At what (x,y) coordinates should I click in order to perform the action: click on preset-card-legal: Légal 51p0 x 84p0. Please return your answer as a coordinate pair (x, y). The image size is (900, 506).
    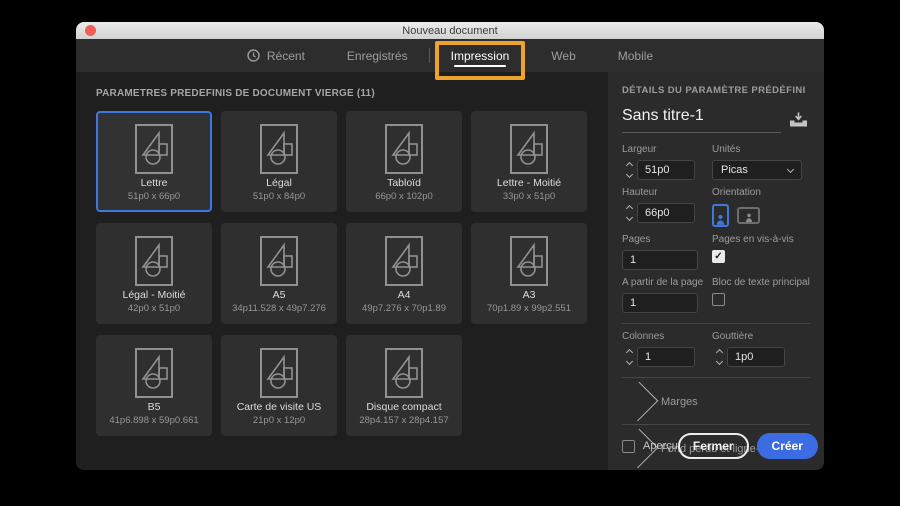
    Looking at the image, I should click on (279, 161).